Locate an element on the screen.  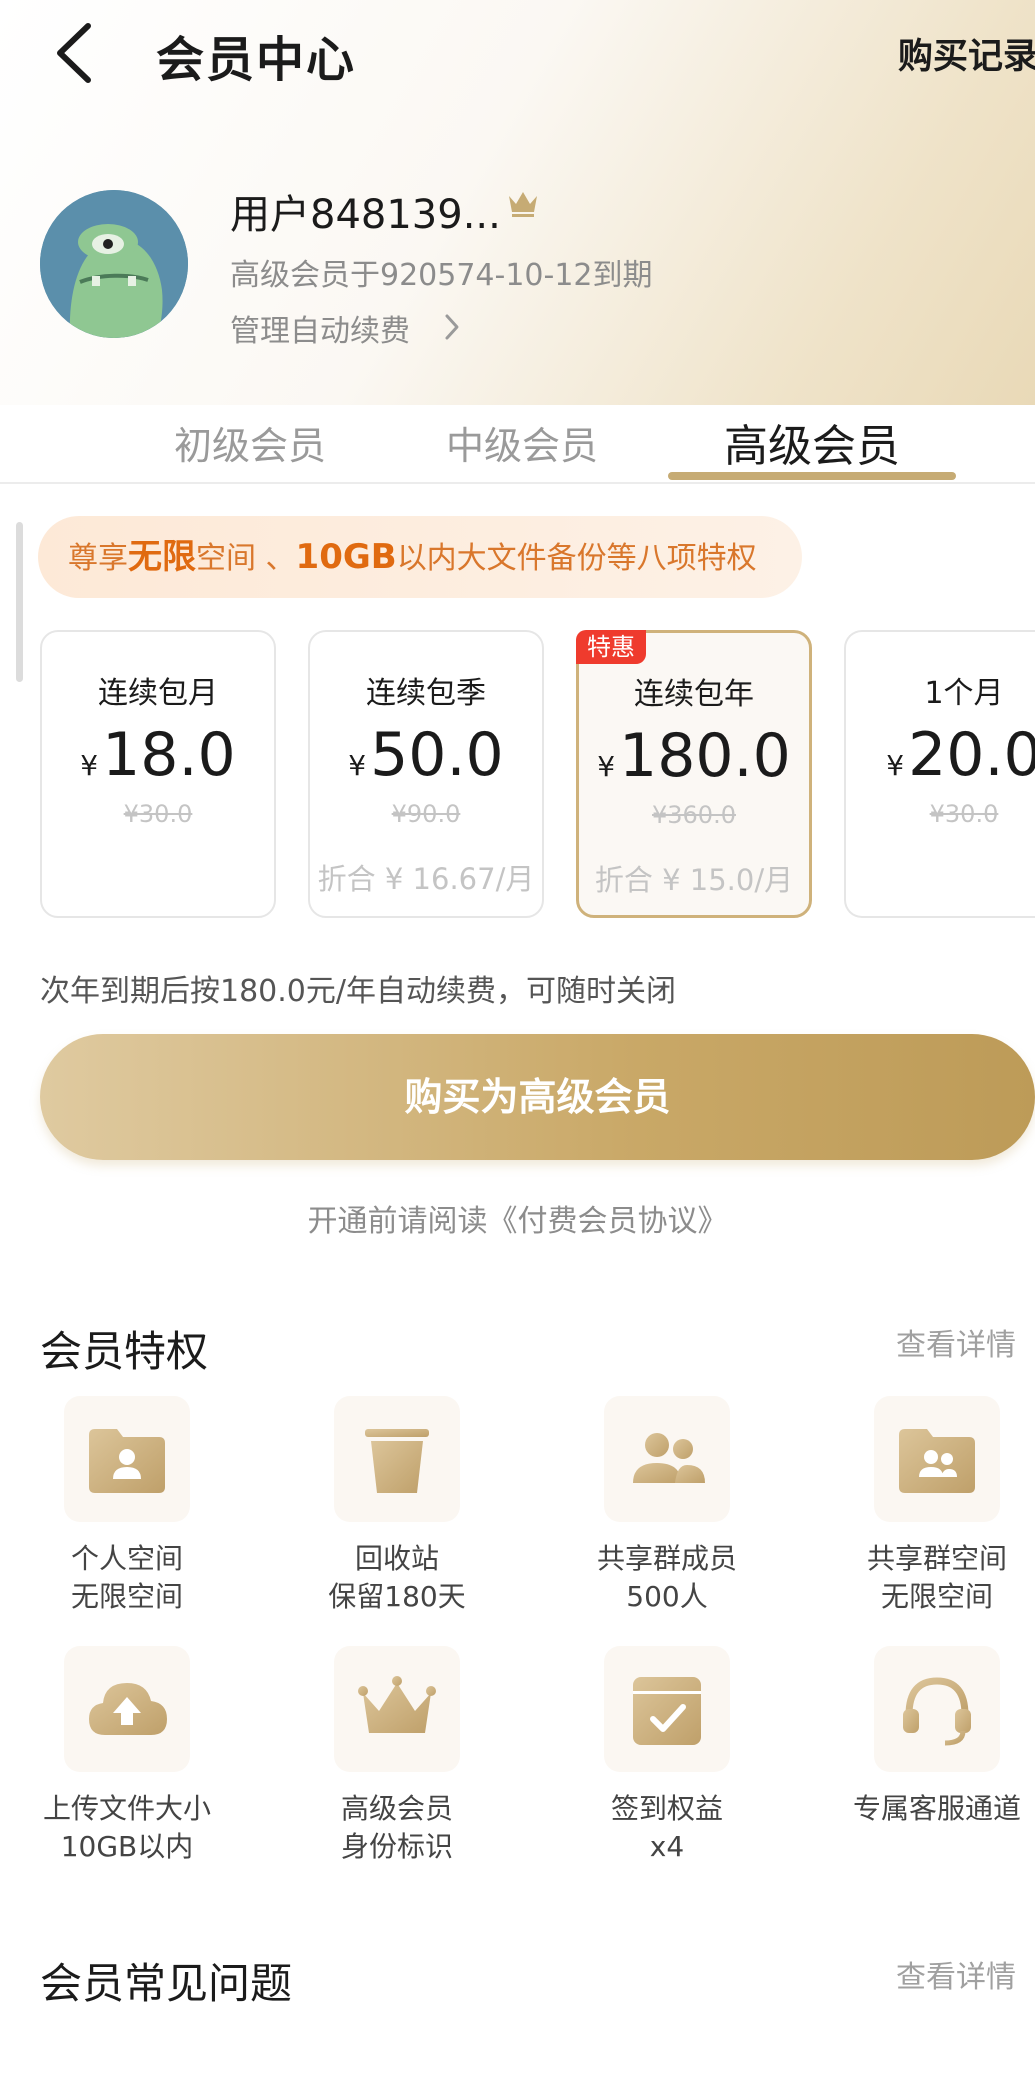
chevron-left-icon is located at coordinates (74, 53).